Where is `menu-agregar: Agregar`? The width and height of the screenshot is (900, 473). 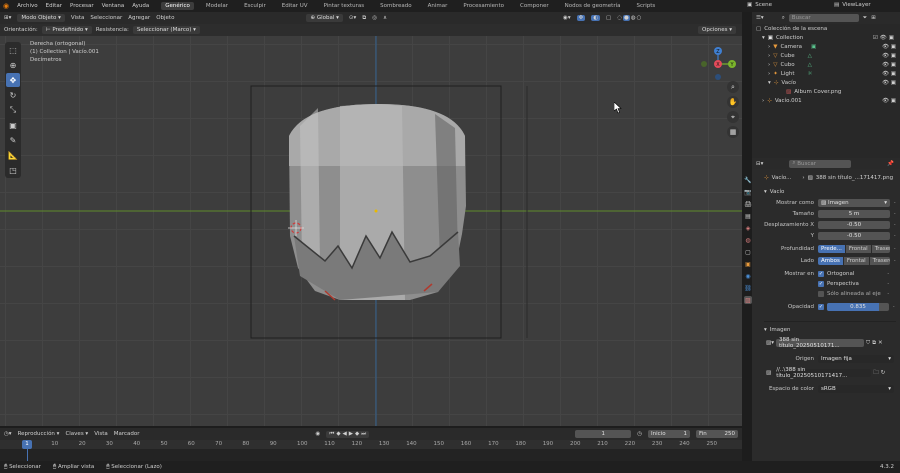
menu-agregar: Agregar is located at coordinates (139, 18).